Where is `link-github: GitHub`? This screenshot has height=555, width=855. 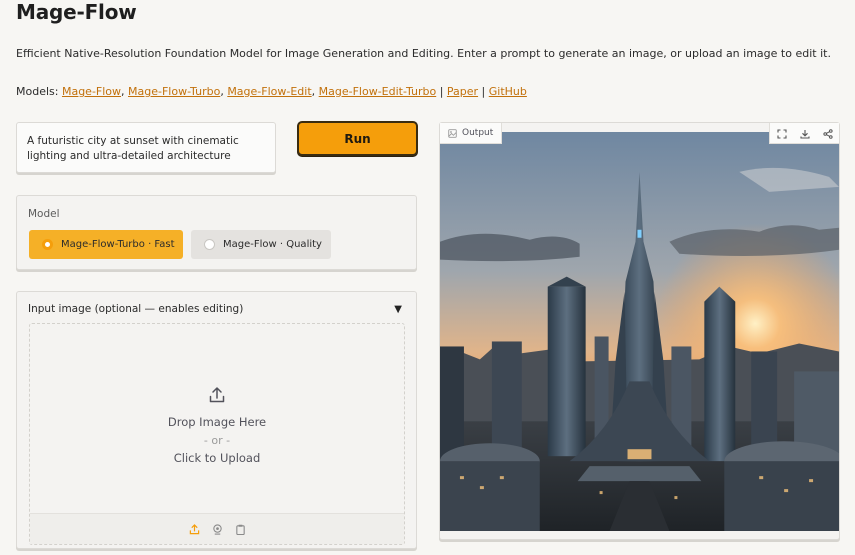 link-github: GitHub is located at coordinates (508, 91).